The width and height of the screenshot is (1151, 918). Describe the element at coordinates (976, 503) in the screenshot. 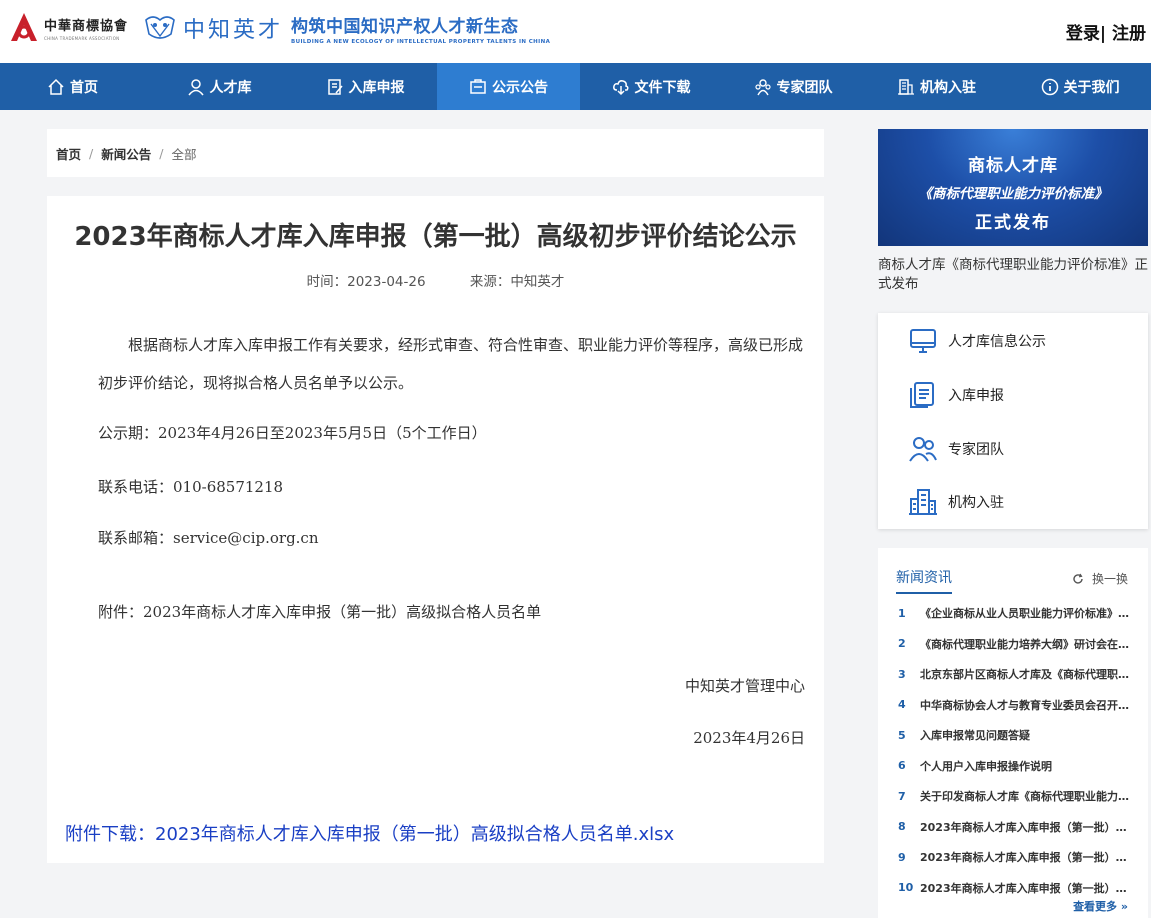

I see `quick-link-label: 机构入驻` at that location.